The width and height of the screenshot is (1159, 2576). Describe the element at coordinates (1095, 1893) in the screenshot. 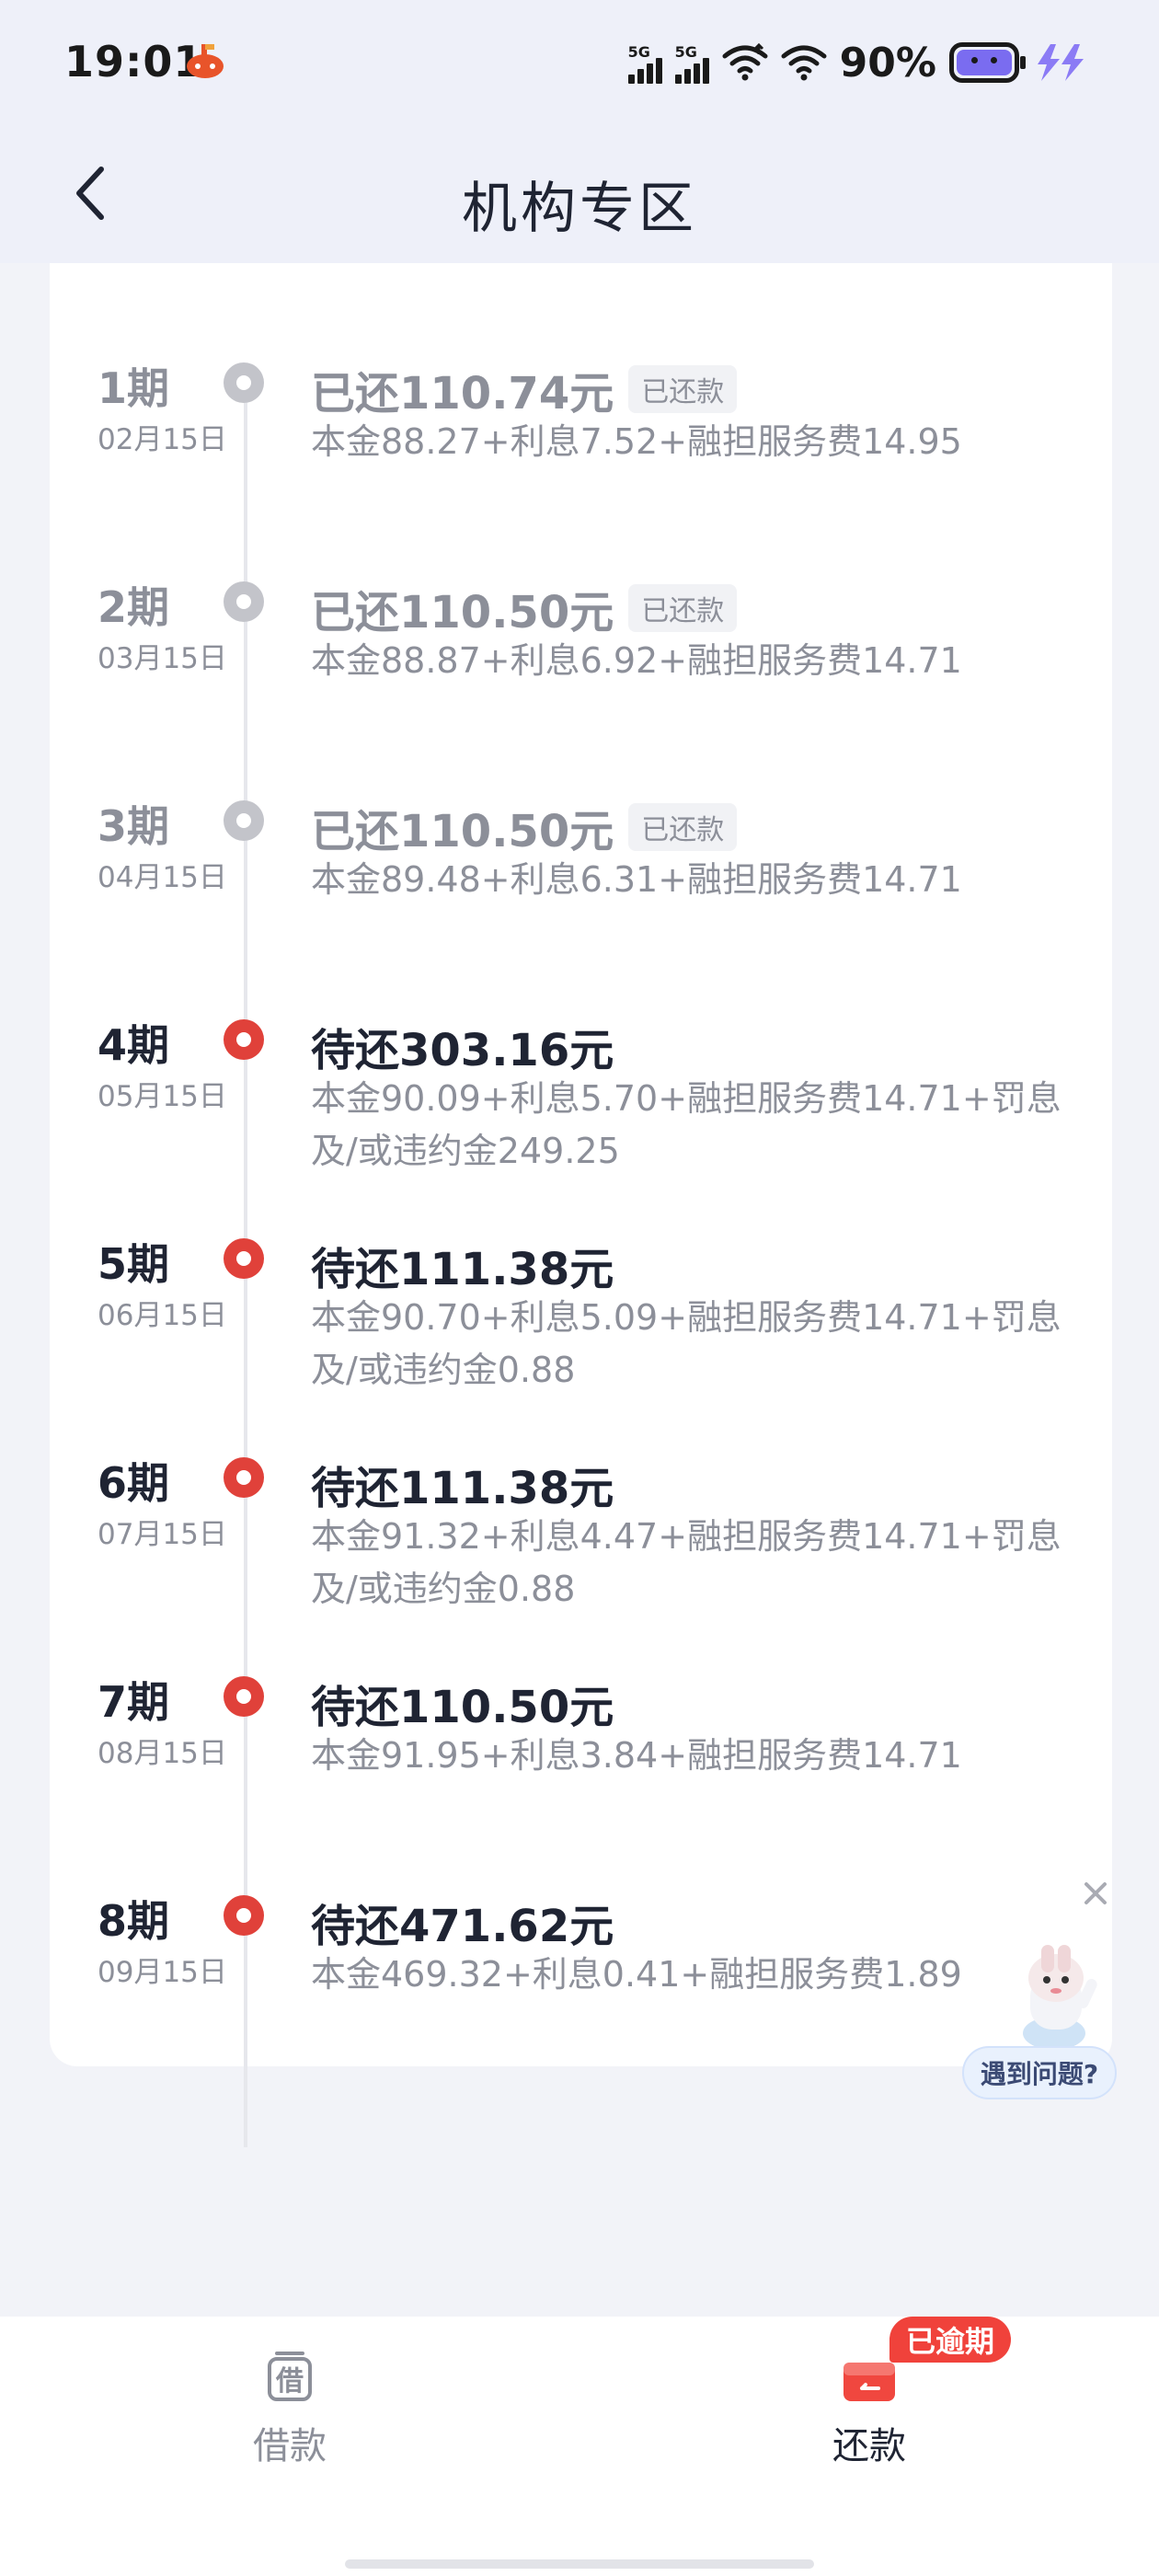

I see `close-icon` at that location.